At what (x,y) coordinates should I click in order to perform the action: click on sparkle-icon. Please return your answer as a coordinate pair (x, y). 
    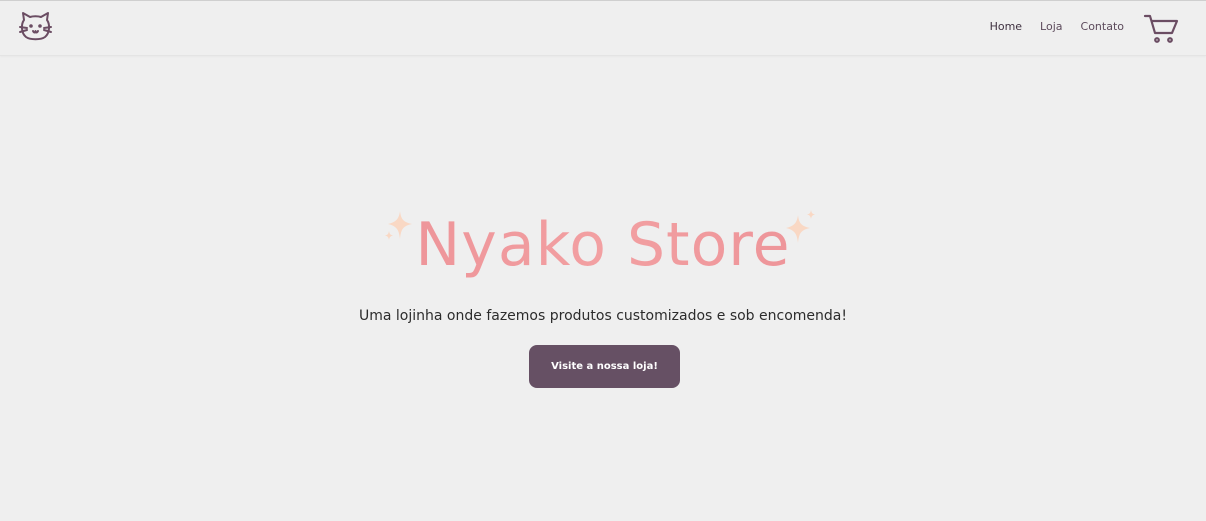
    Looking at the image, I should click on (800, 226).